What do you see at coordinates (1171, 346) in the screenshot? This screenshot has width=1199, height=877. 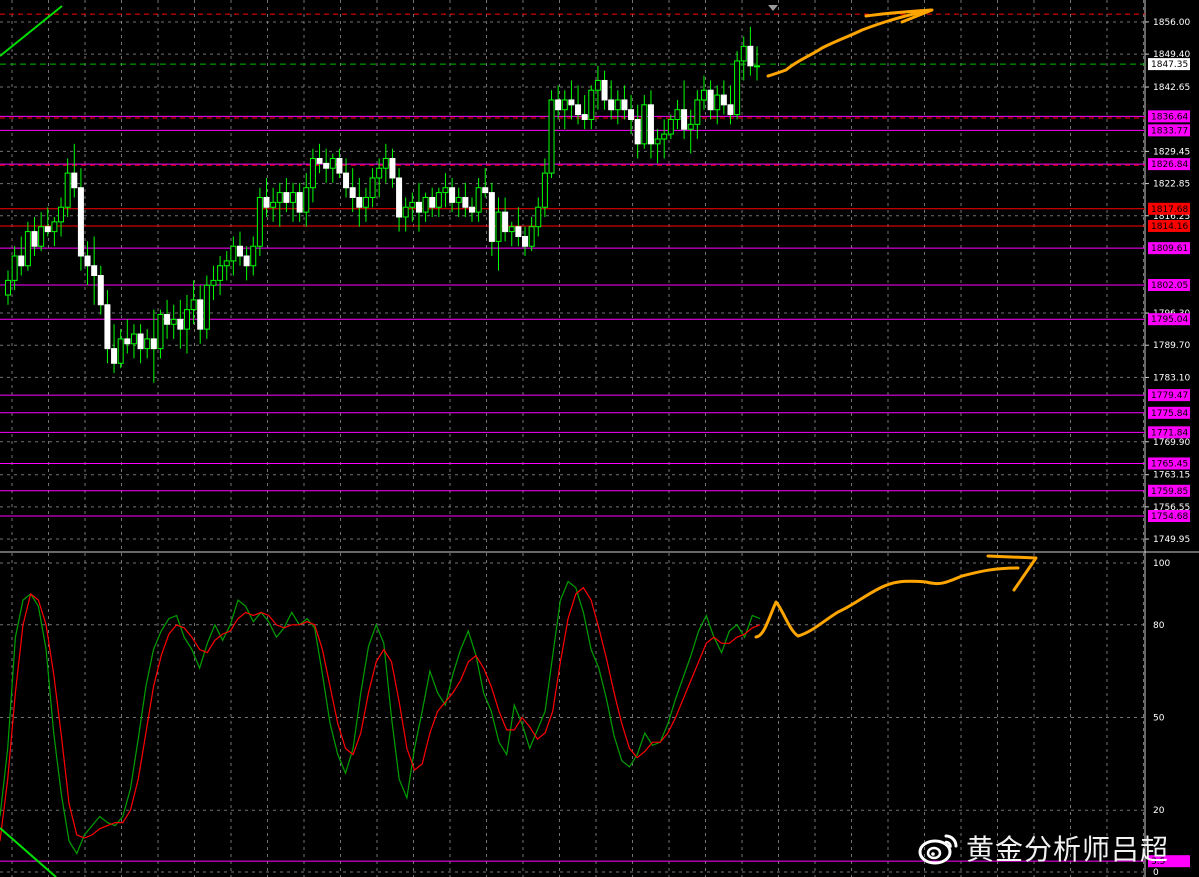 I see `price-axis-label: 1789.70` at bounding box center [1171, 346].